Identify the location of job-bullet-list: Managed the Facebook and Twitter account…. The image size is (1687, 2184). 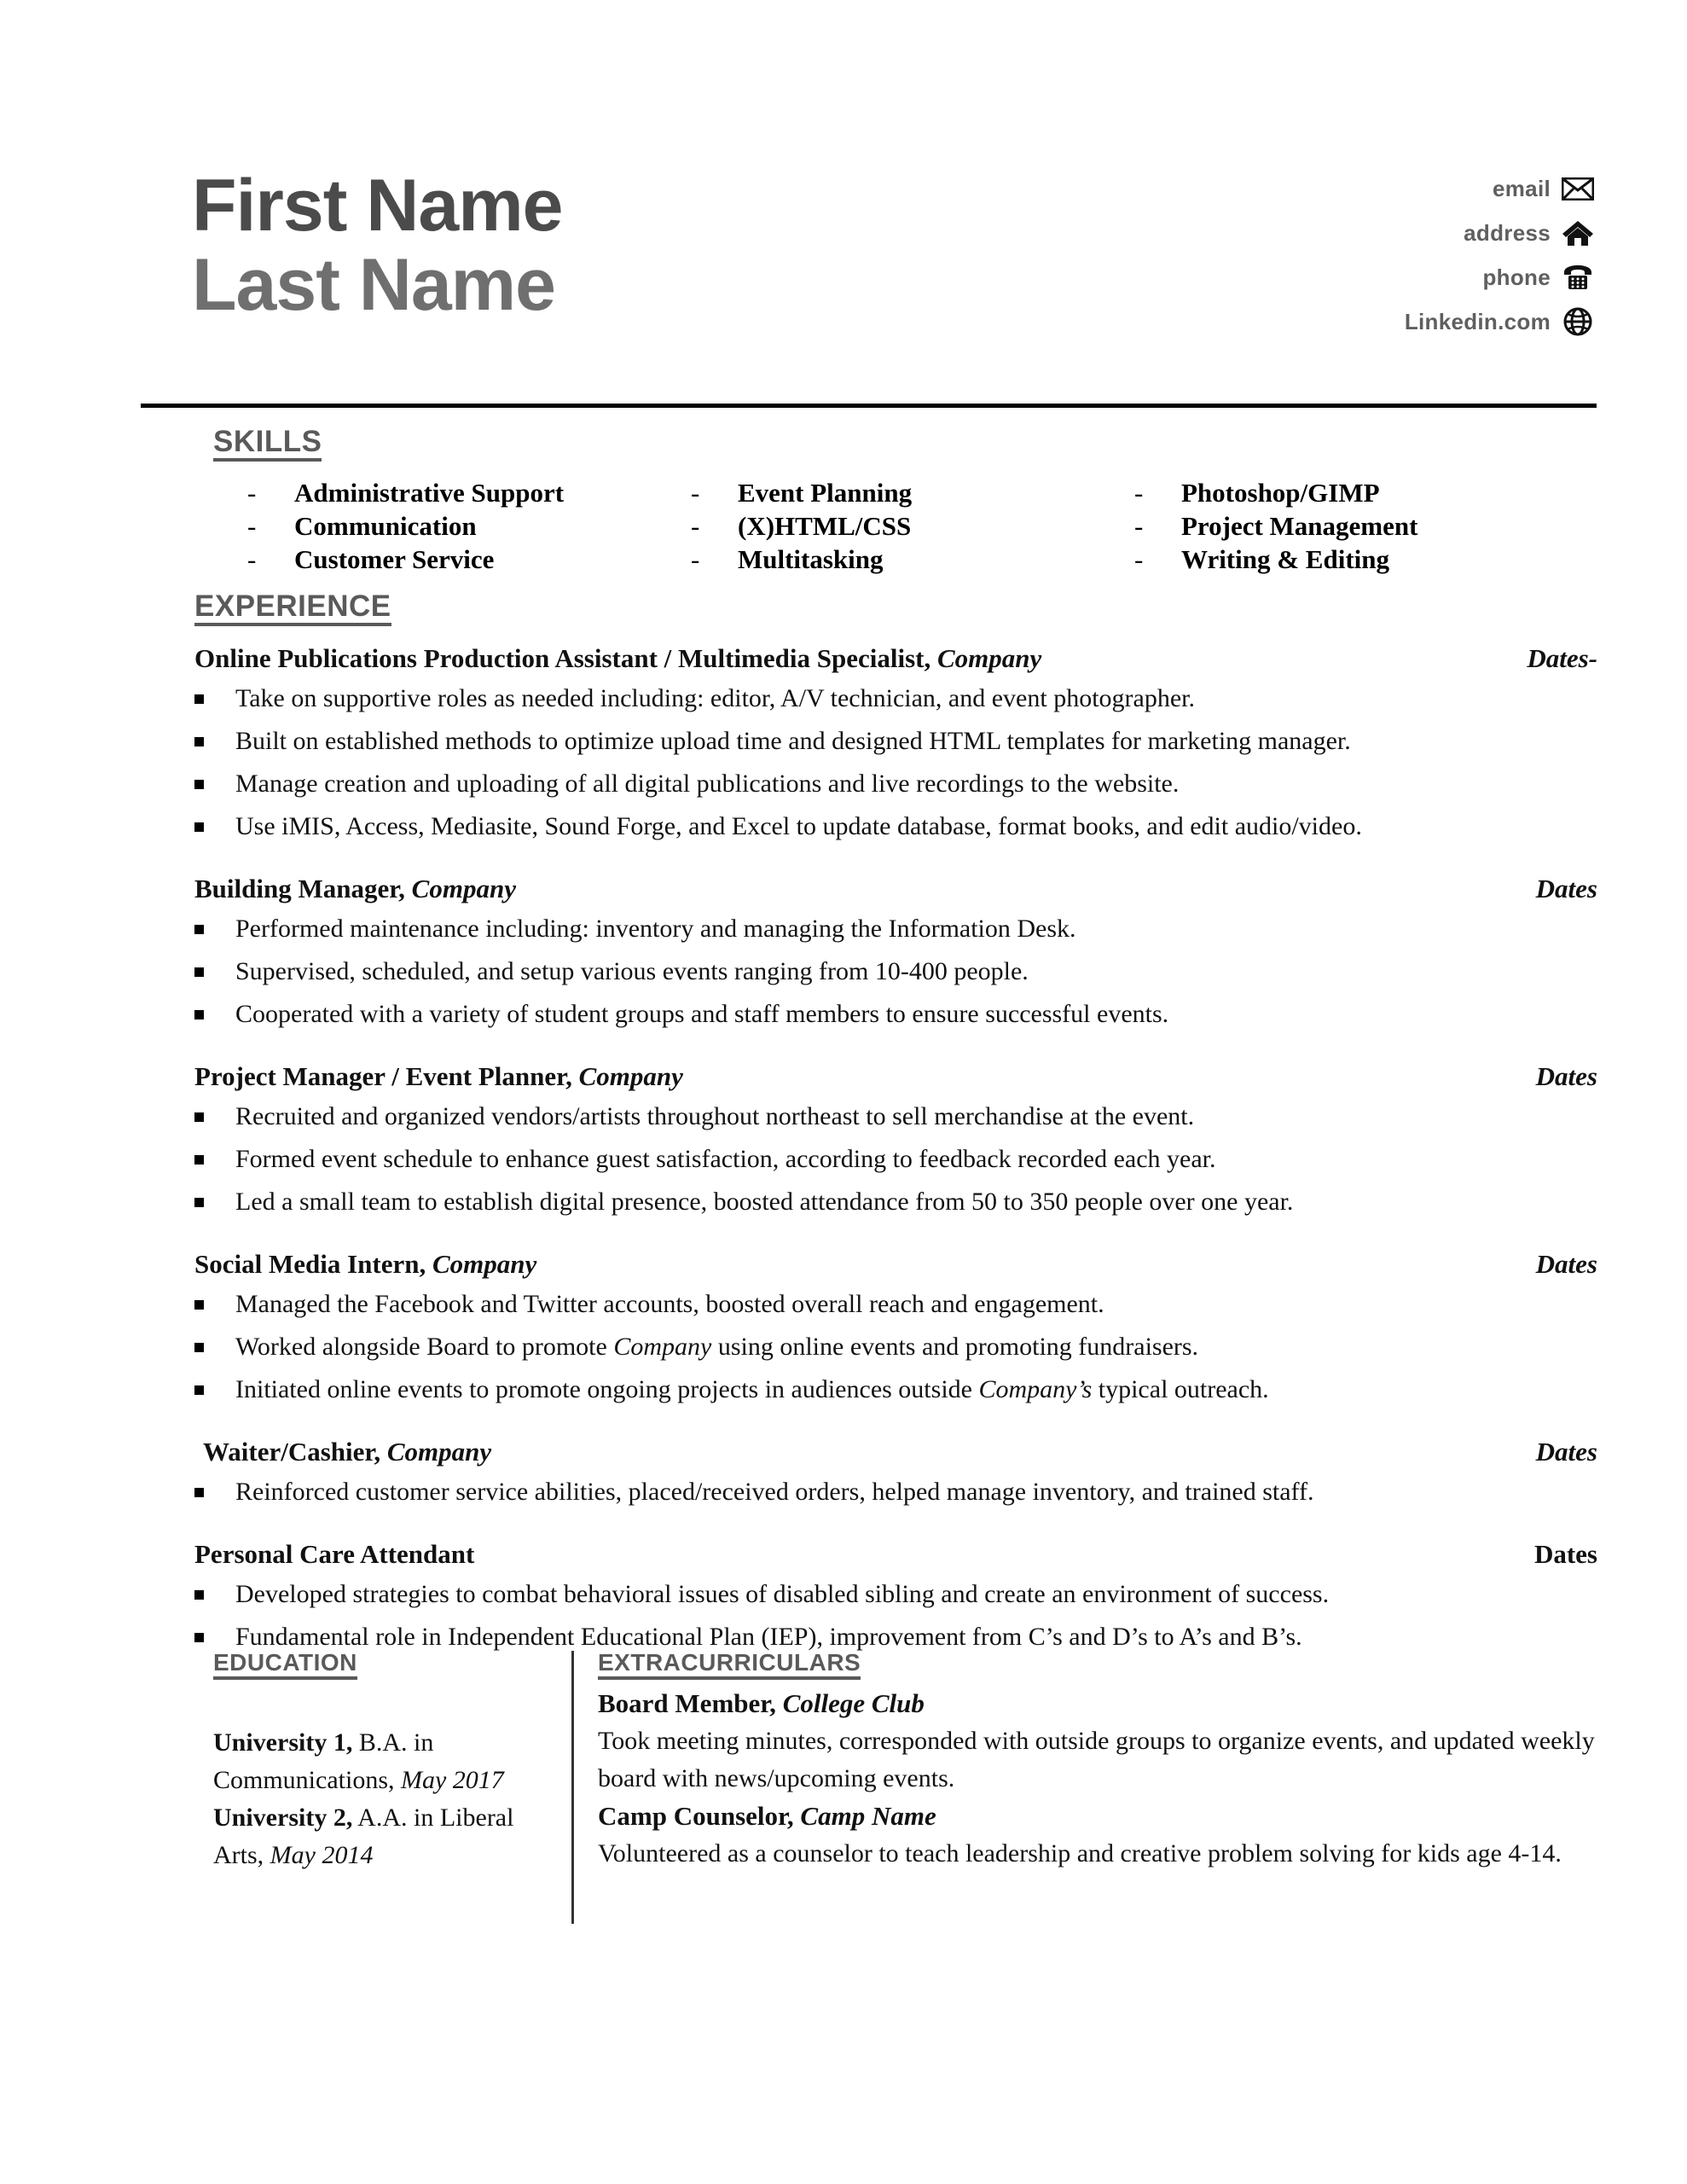
(895, 1347).